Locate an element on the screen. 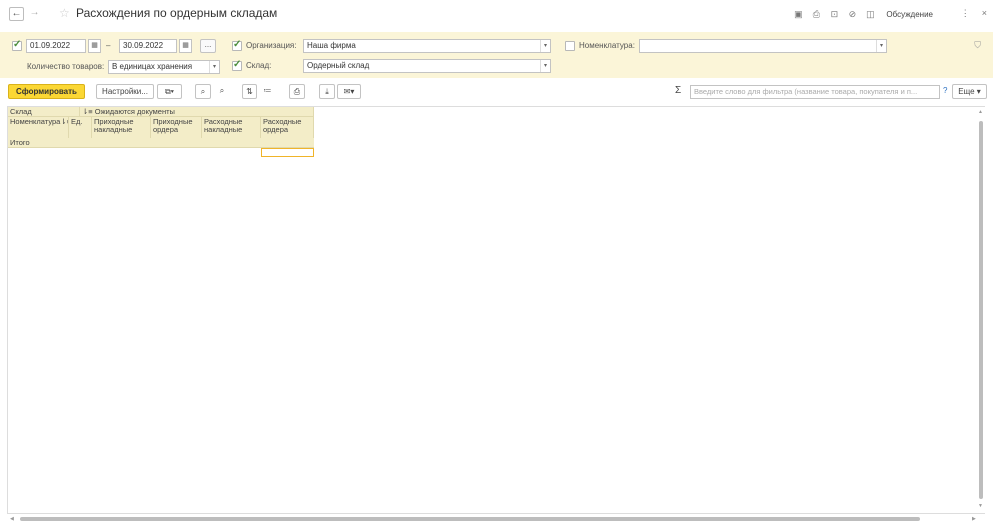 This screenshot has width=993, height=523. send-dropdown: ✉▾ is located at coordinates (349, 91).